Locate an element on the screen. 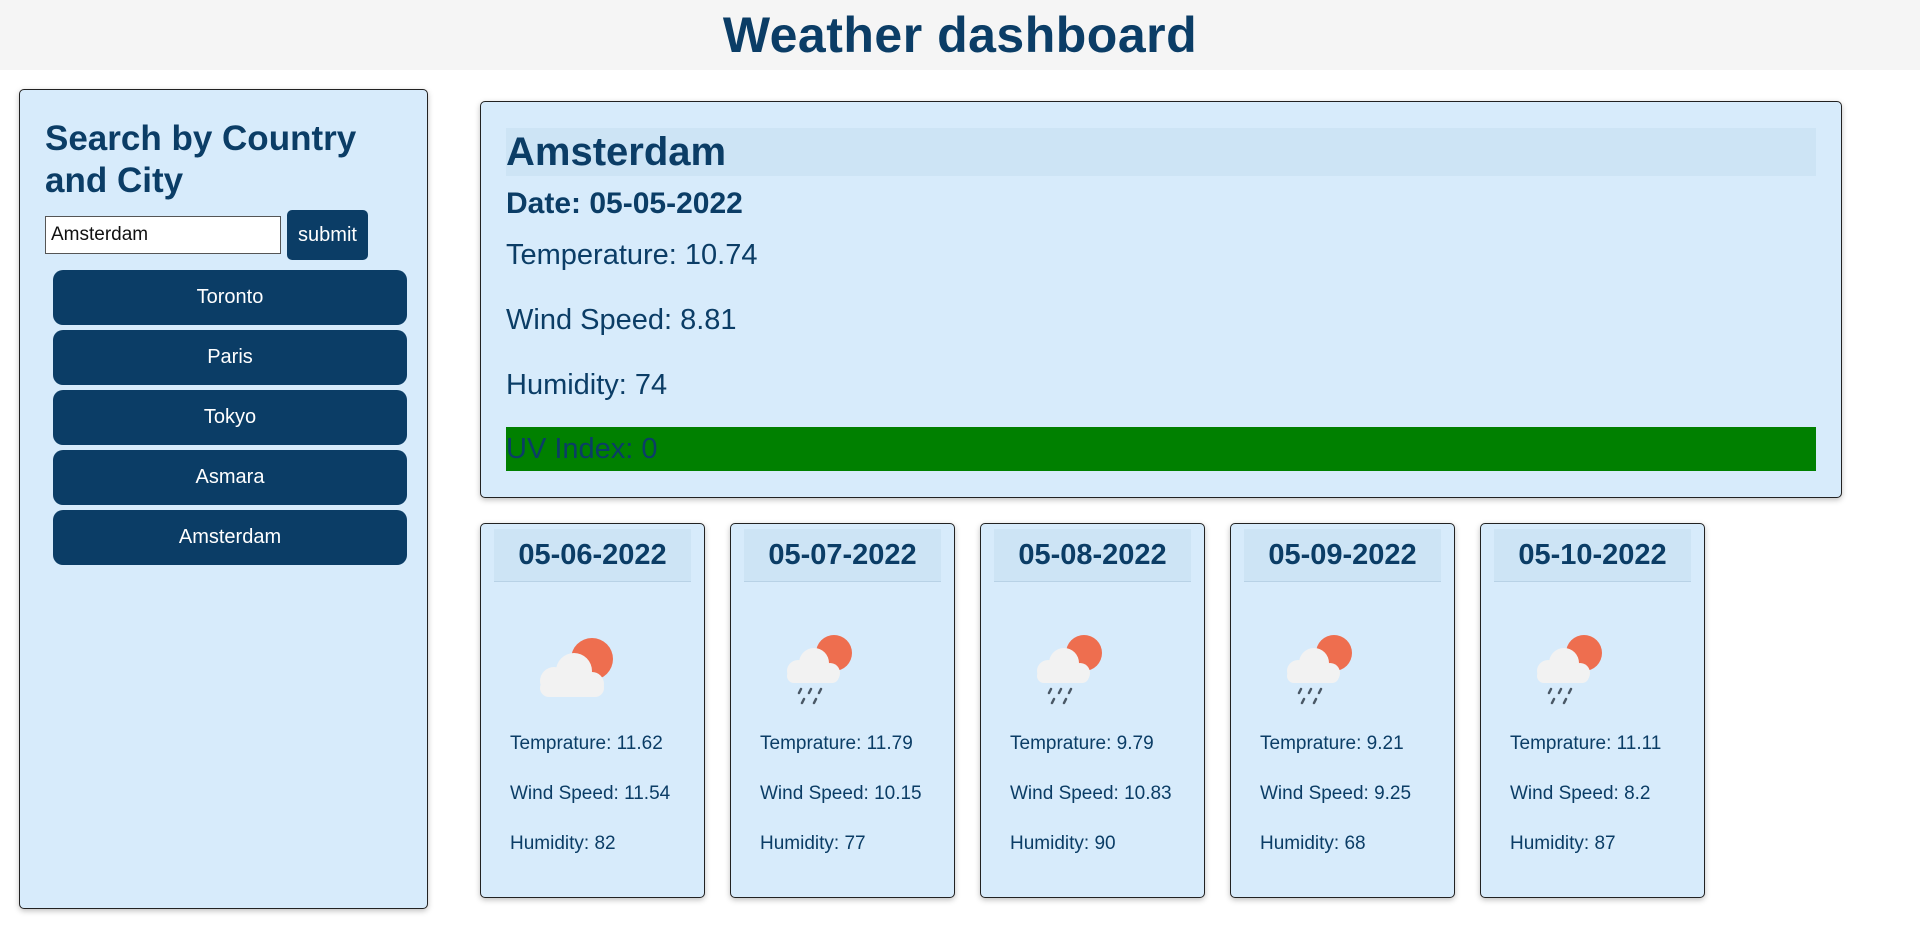 This screenshot has width=1920, height=929. history-item-tokyo: Tokyo is located at coordinates (230, 417).